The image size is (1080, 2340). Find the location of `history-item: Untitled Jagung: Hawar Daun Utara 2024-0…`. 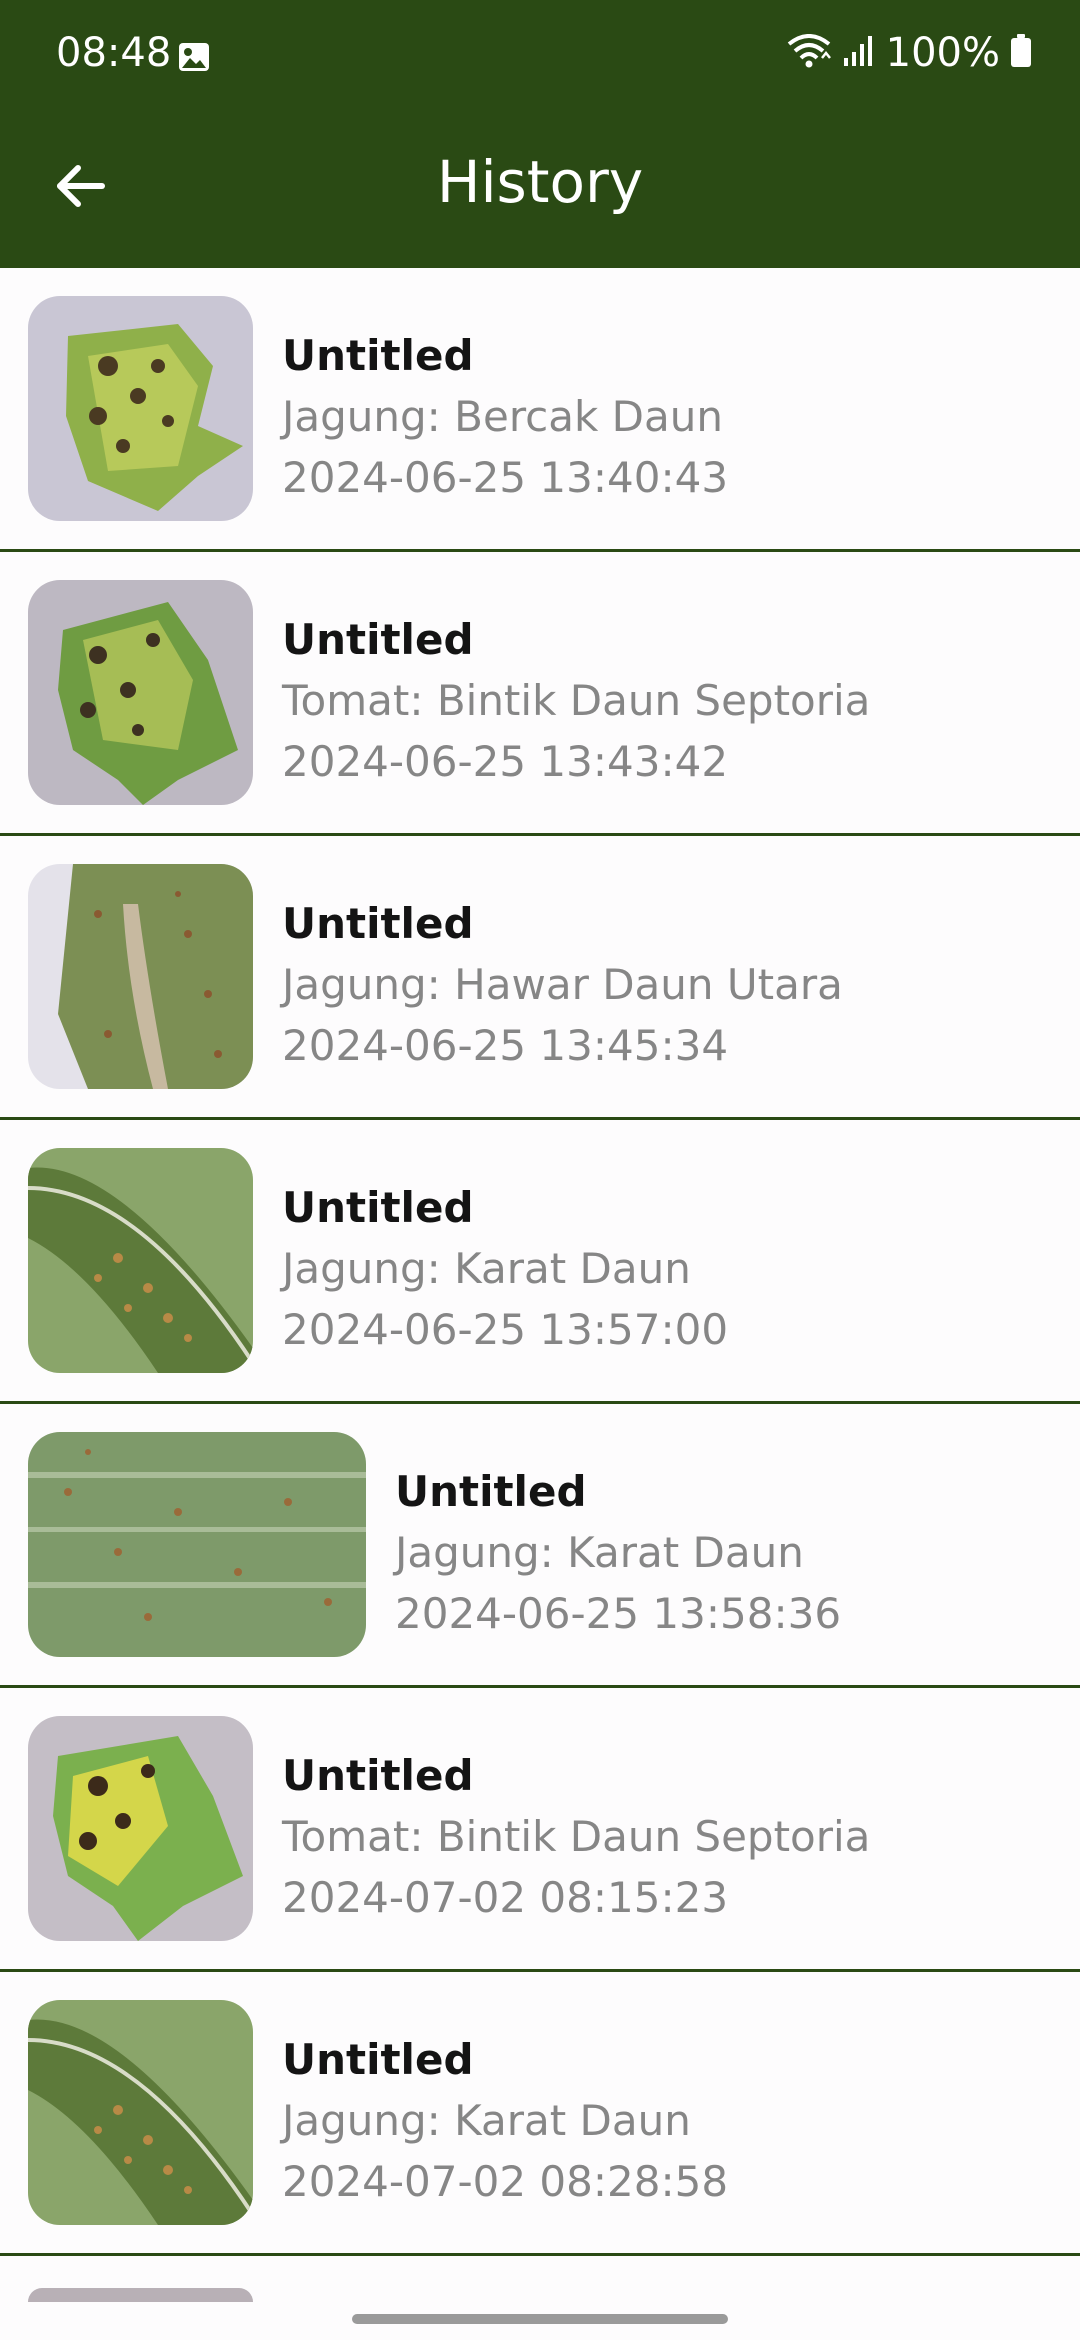

history-item: Untitled Jagung: Hawar Daun Utara 2024-0… is located at coordinates (540, 978).